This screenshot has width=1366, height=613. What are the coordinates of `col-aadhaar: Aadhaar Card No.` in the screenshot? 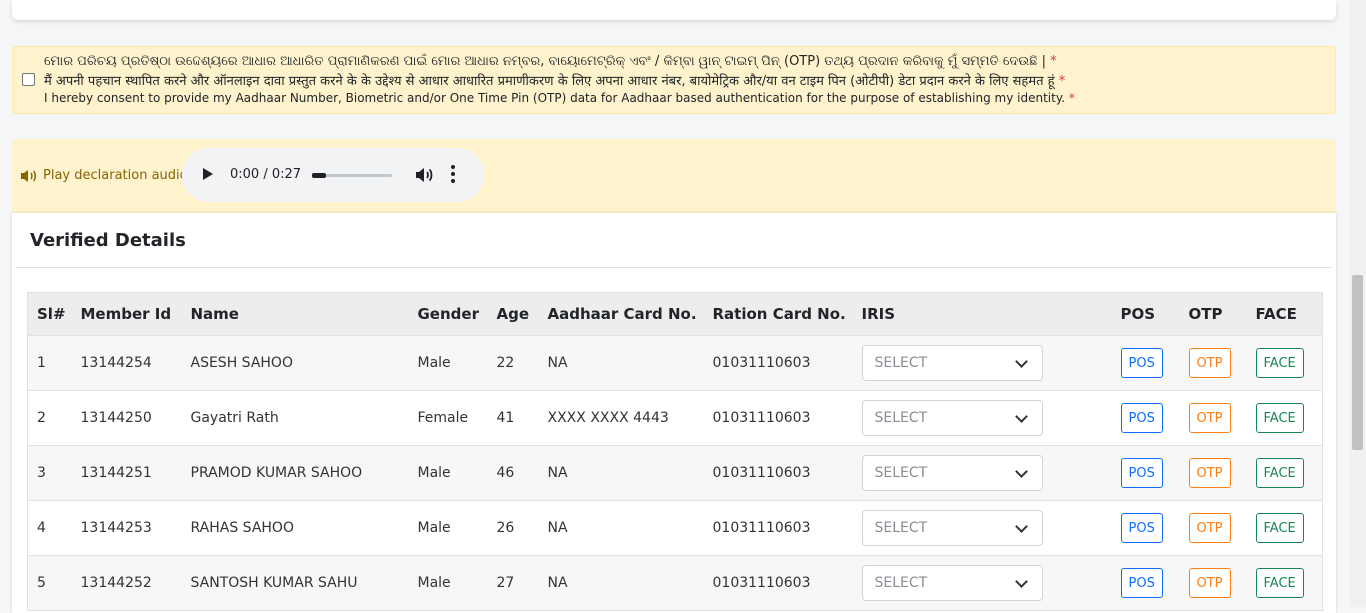 It's located at (621, 314).